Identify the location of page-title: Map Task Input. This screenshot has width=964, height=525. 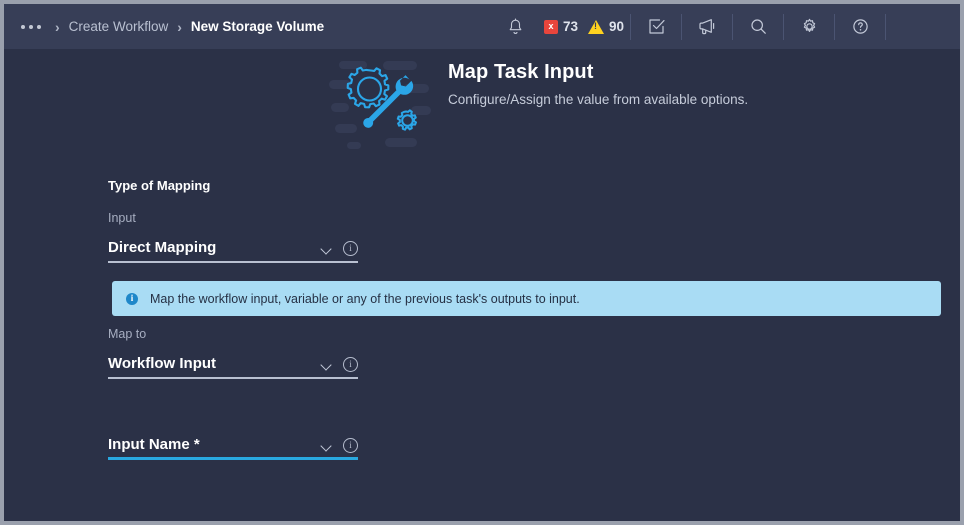
(521, 72).